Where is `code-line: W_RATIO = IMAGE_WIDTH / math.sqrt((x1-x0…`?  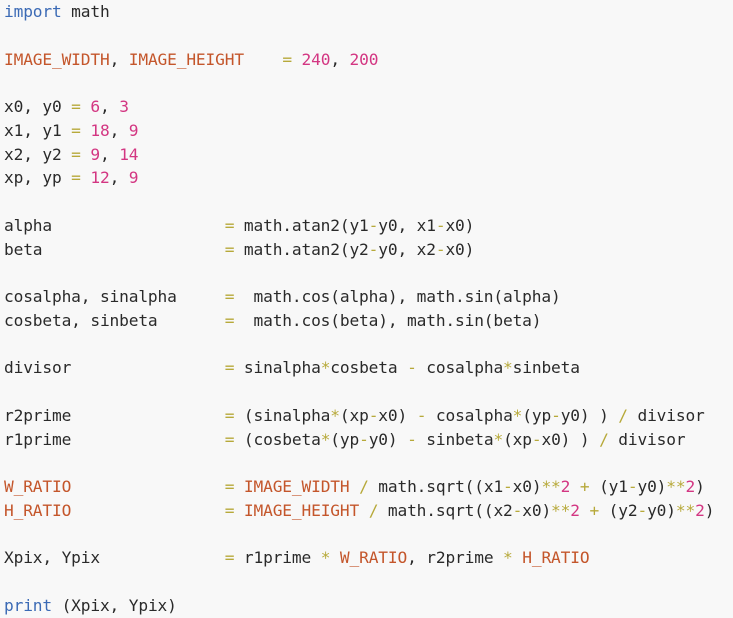
code-line: W_RATIO = IMAGE_WIDTH / math.sqrt((x1-x0… is located at coordinates (354, 487).